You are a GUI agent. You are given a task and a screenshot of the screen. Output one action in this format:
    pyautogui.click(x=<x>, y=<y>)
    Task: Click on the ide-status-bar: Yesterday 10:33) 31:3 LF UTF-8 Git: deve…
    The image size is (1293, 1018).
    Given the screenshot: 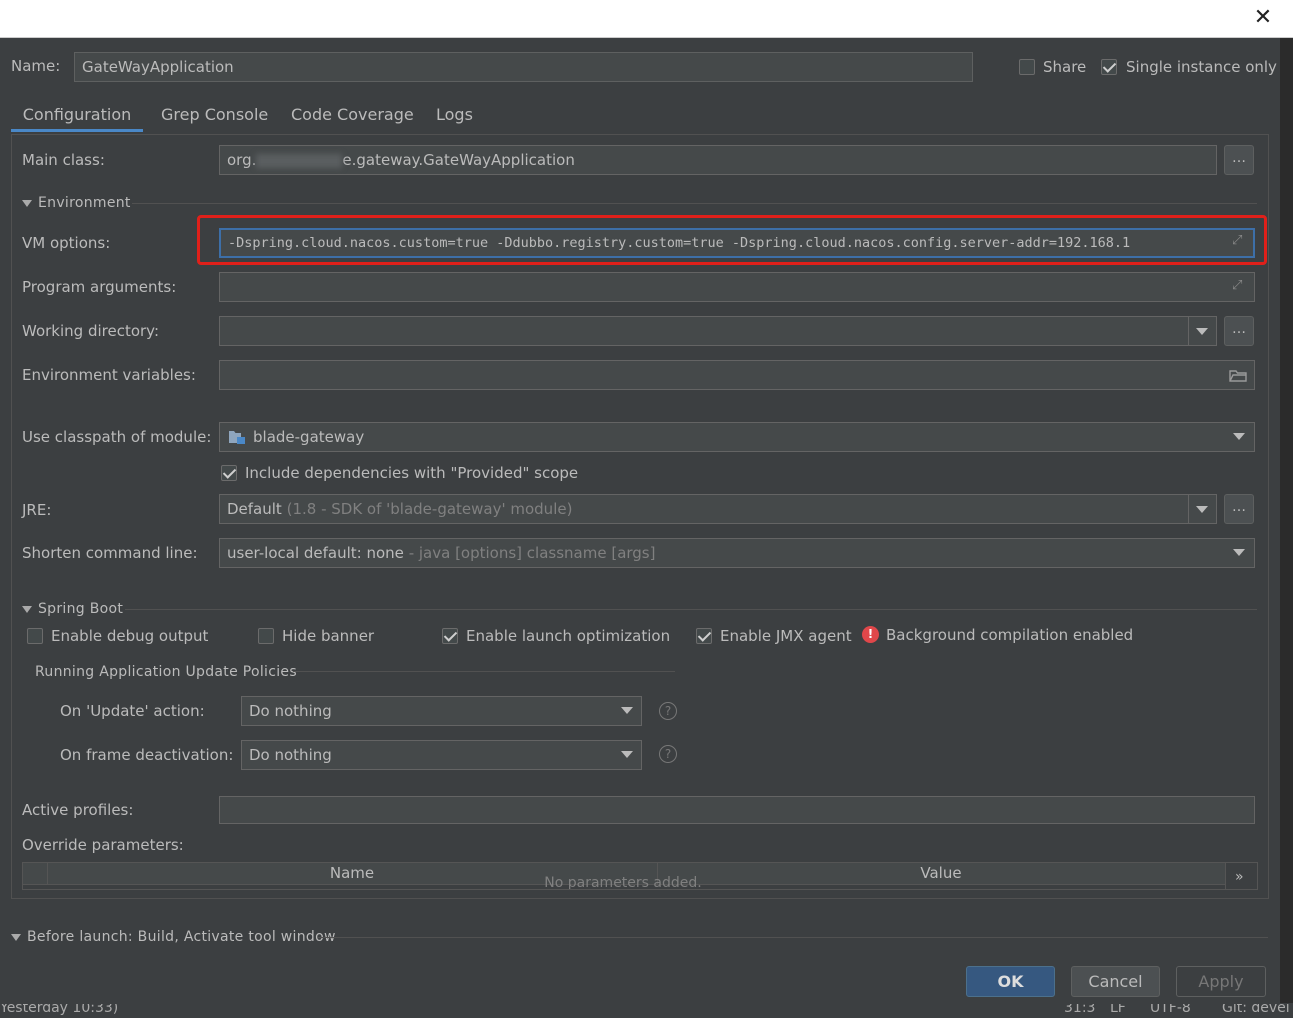 What is the action you would take?
    pyautogui.click(x=646, y=1011)
    